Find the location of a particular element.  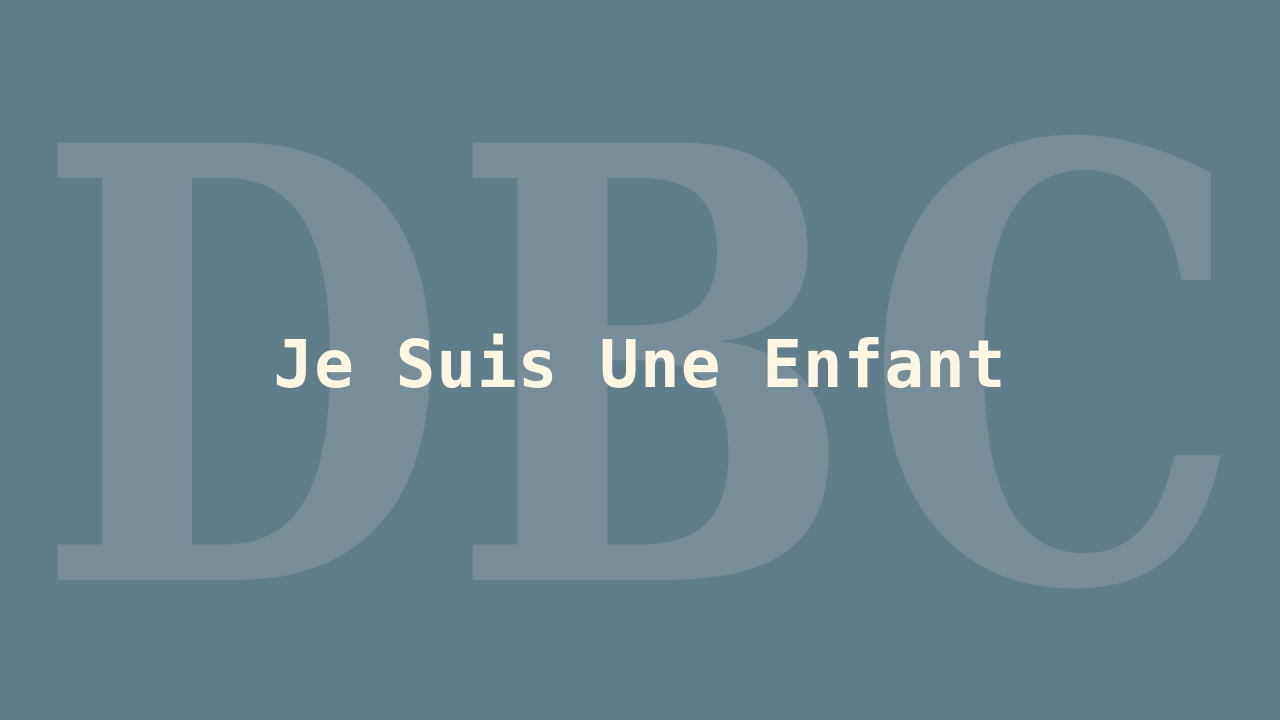

slide-title: Je Suis Une Enfant is located at coordinates (640, 364).